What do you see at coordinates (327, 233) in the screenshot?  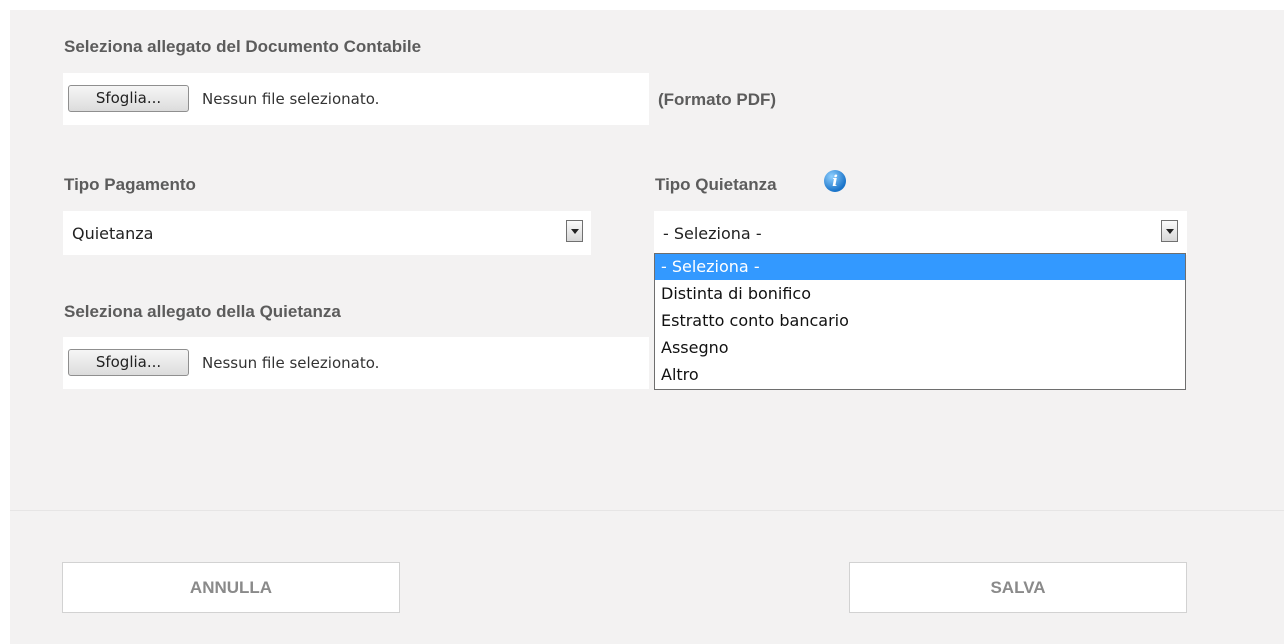 I see `payment-type-select: Quietanza` at bounding box center [327, 233].